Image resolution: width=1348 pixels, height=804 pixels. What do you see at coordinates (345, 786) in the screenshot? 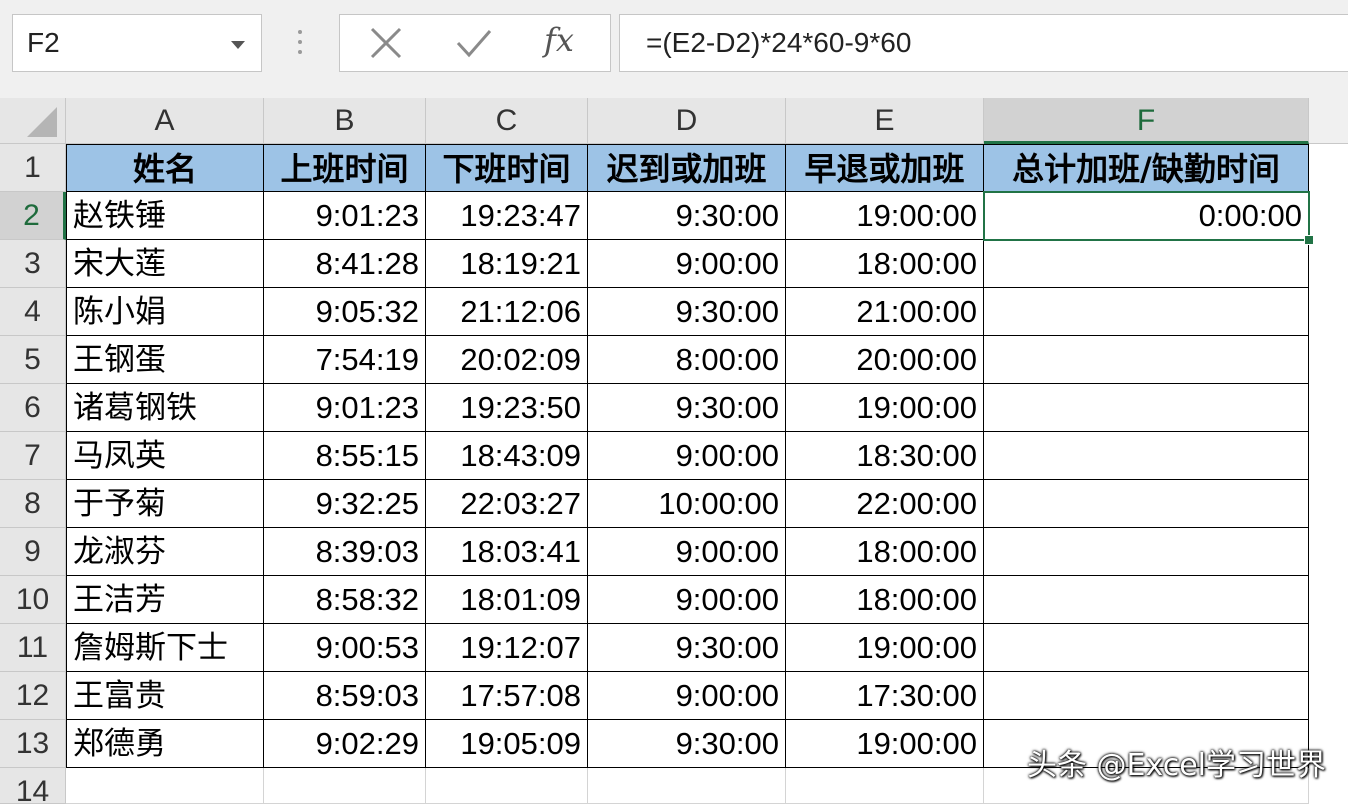
I see `cell-b14` at bounding box center [345, 786].